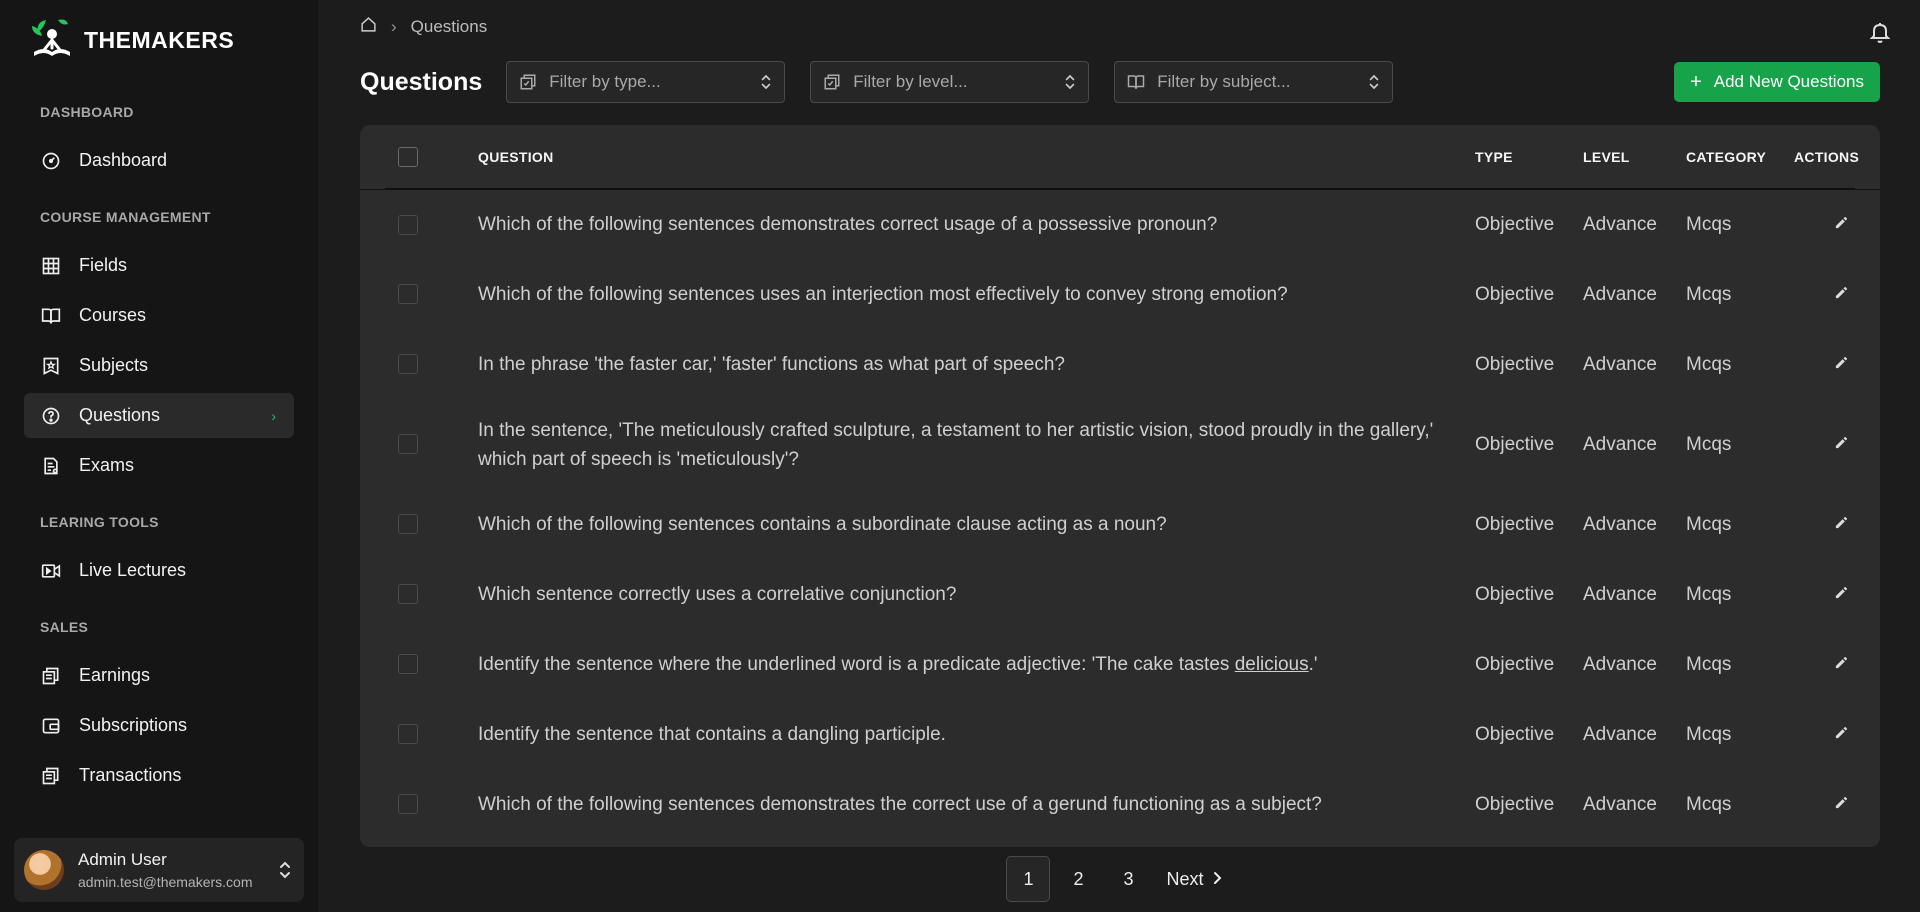  What do you see at coordinates (1837, 157) in the screenshot?
I see `header-actions: ACTIONS` at bounding box center [1837, 157].